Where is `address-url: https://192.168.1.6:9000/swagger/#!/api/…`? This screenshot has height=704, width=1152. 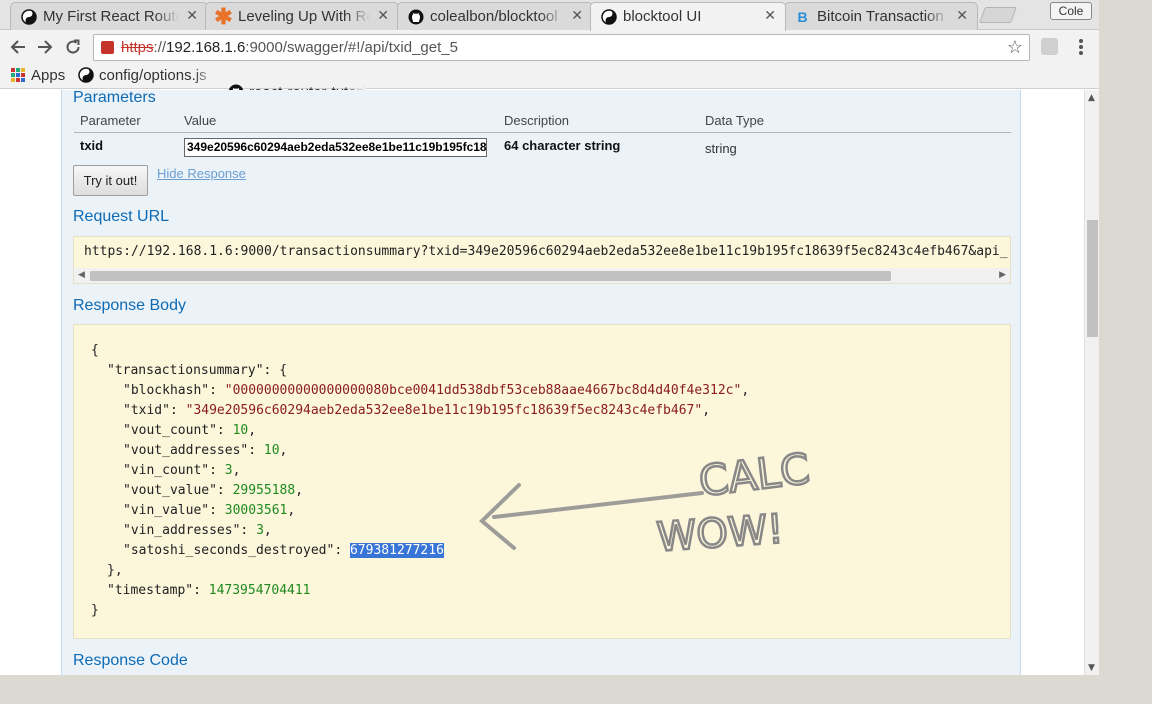 address-url: https://192.168.1.6:9000/swagger/#!/api/… is located at coordinates (289, 47).